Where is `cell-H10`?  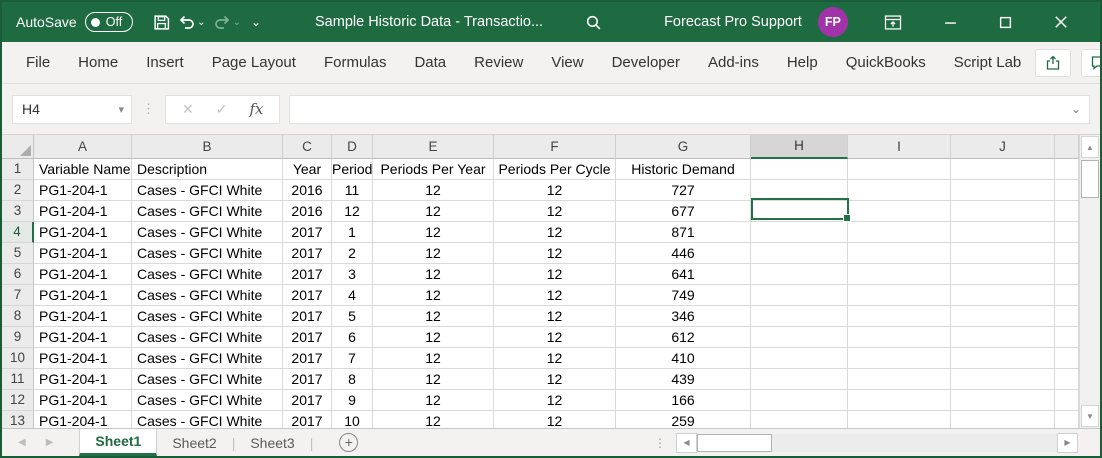
cell-H10 is located at coordinates (799, 358).